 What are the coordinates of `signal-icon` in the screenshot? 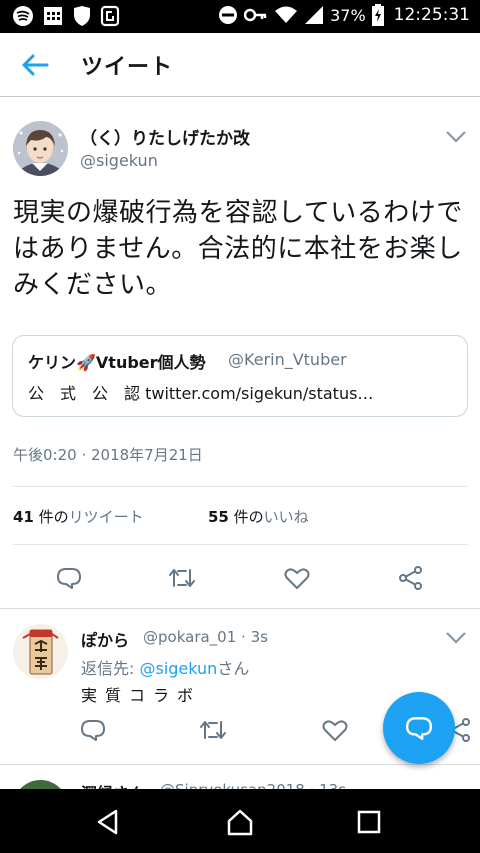 It's located at (314, 15).